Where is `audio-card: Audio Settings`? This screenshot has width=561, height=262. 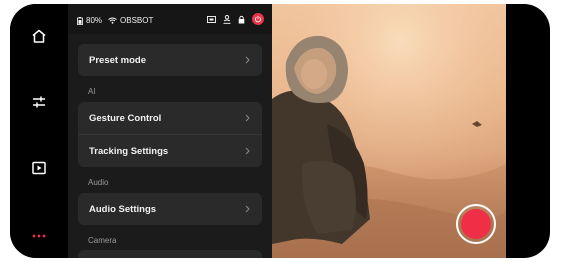
audio-card: Audio Settings is located at coordinates (170, 209).